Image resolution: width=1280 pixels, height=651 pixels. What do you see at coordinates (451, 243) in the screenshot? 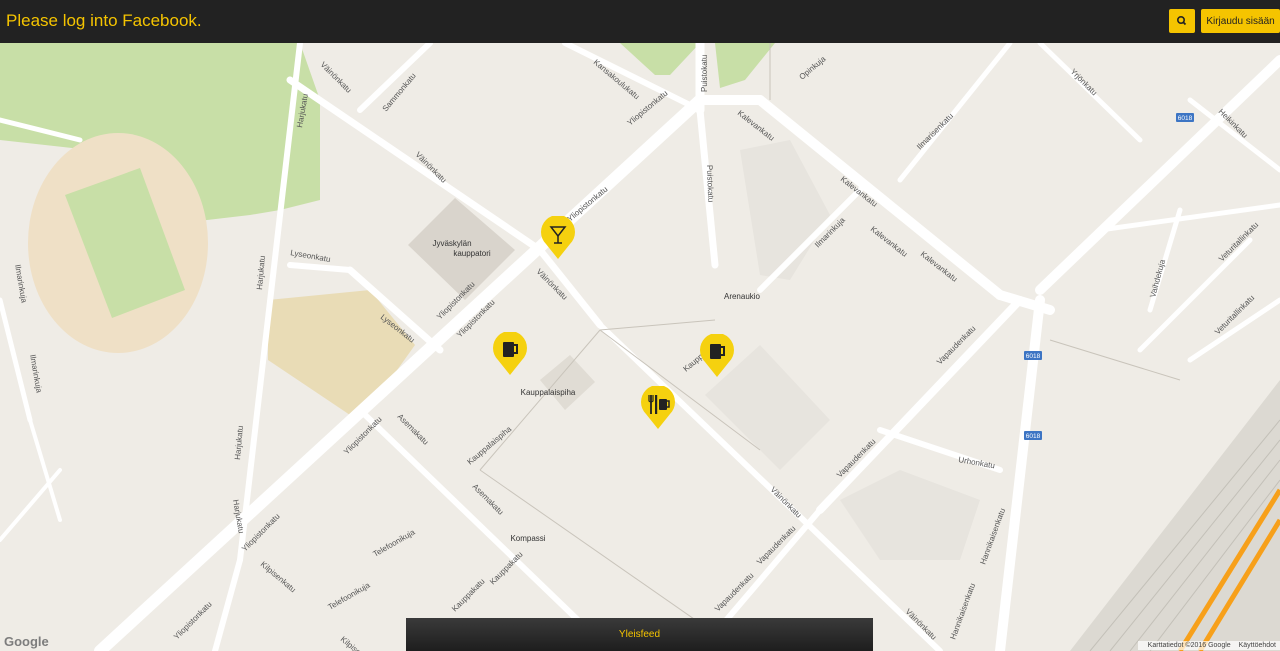
I see `place-label: Jyväskylän` at bounding box center [451, 243].